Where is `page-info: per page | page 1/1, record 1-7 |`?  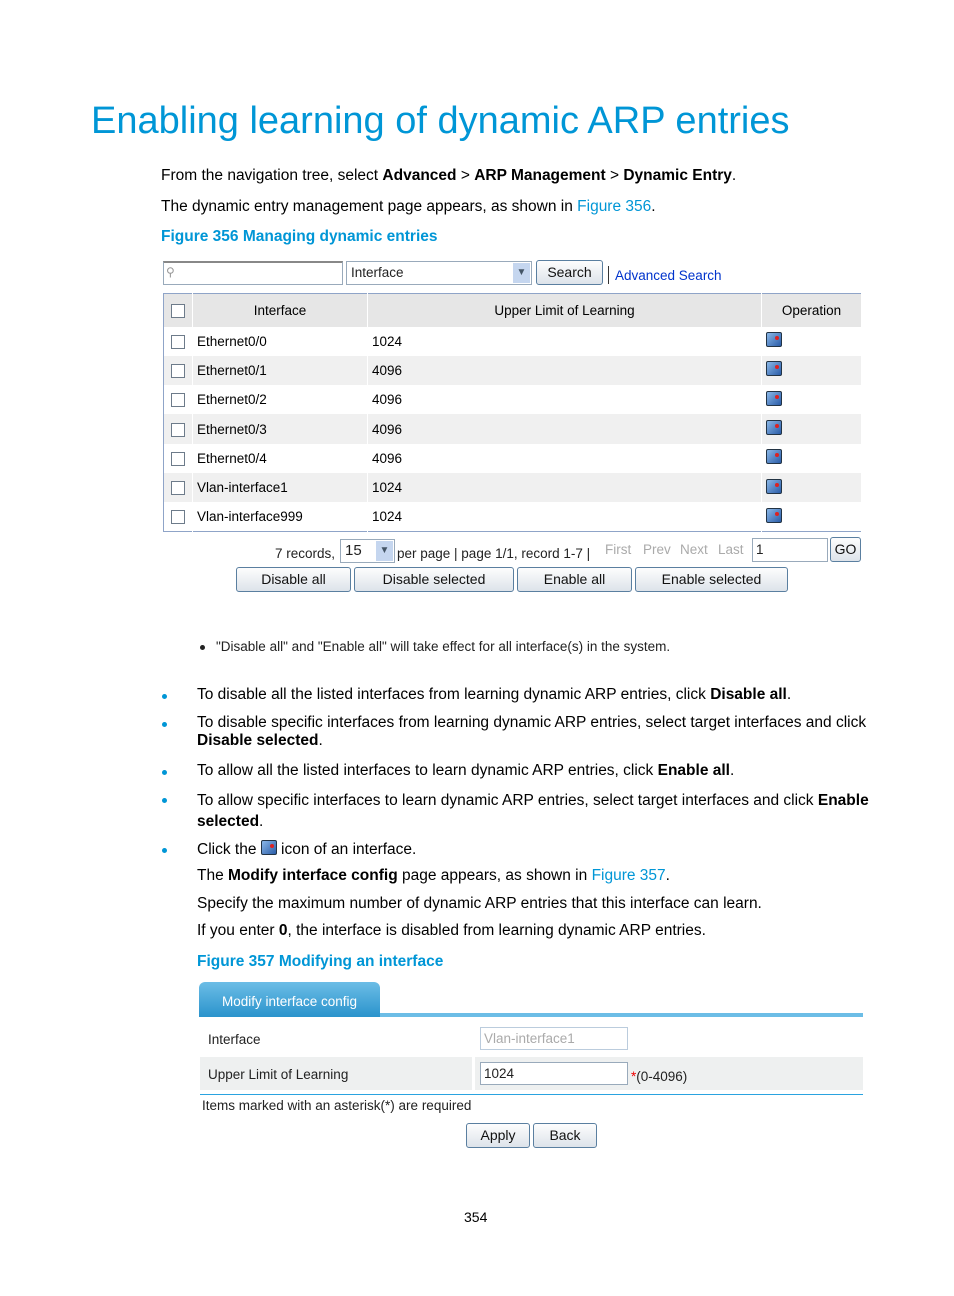 page-info: per page | page 1/1, record 1-7 | is located at coordinates (494, 553).